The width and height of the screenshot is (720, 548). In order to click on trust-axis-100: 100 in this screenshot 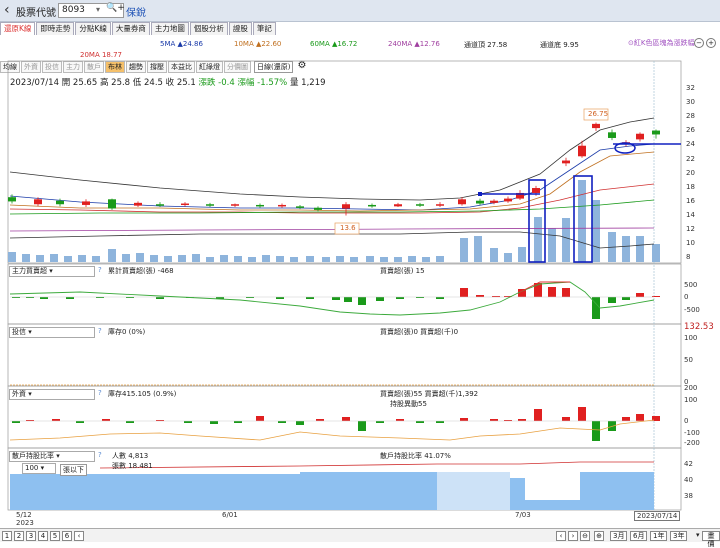, I will do `click(691, 338)`.